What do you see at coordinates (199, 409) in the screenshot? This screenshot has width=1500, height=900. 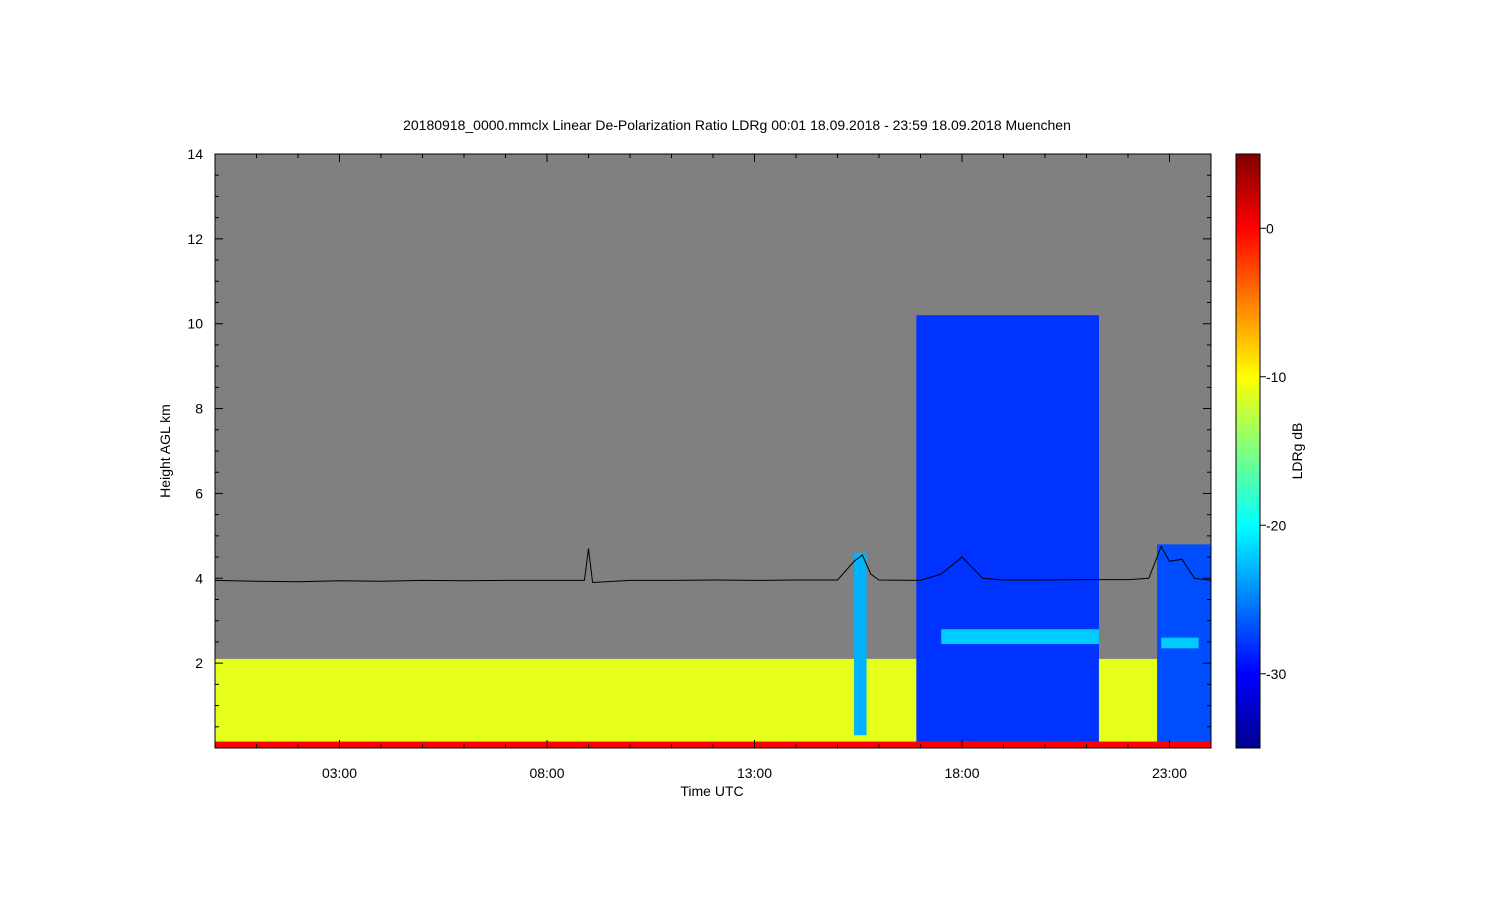 I see `y-tick-label: 8` at bounding box center [199, 409].